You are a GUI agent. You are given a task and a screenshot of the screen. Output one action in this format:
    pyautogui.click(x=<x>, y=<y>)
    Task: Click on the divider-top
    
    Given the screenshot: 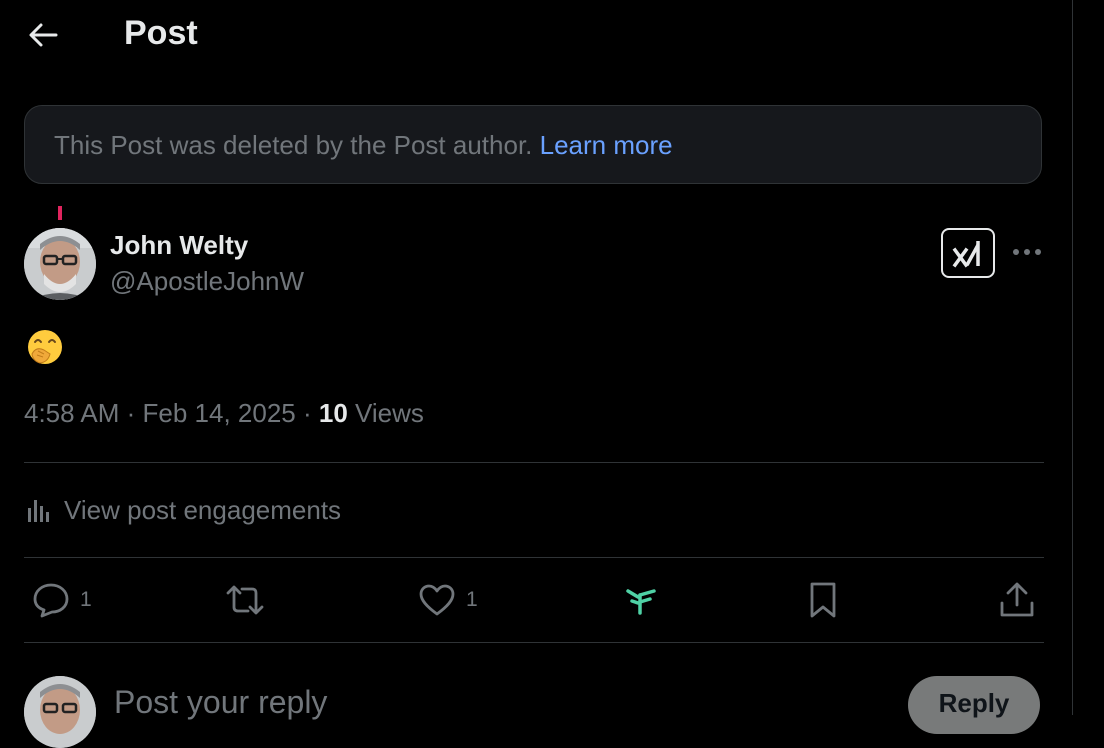 What is the action you would take?
    pyautogui.click(x=534, y=462)
    